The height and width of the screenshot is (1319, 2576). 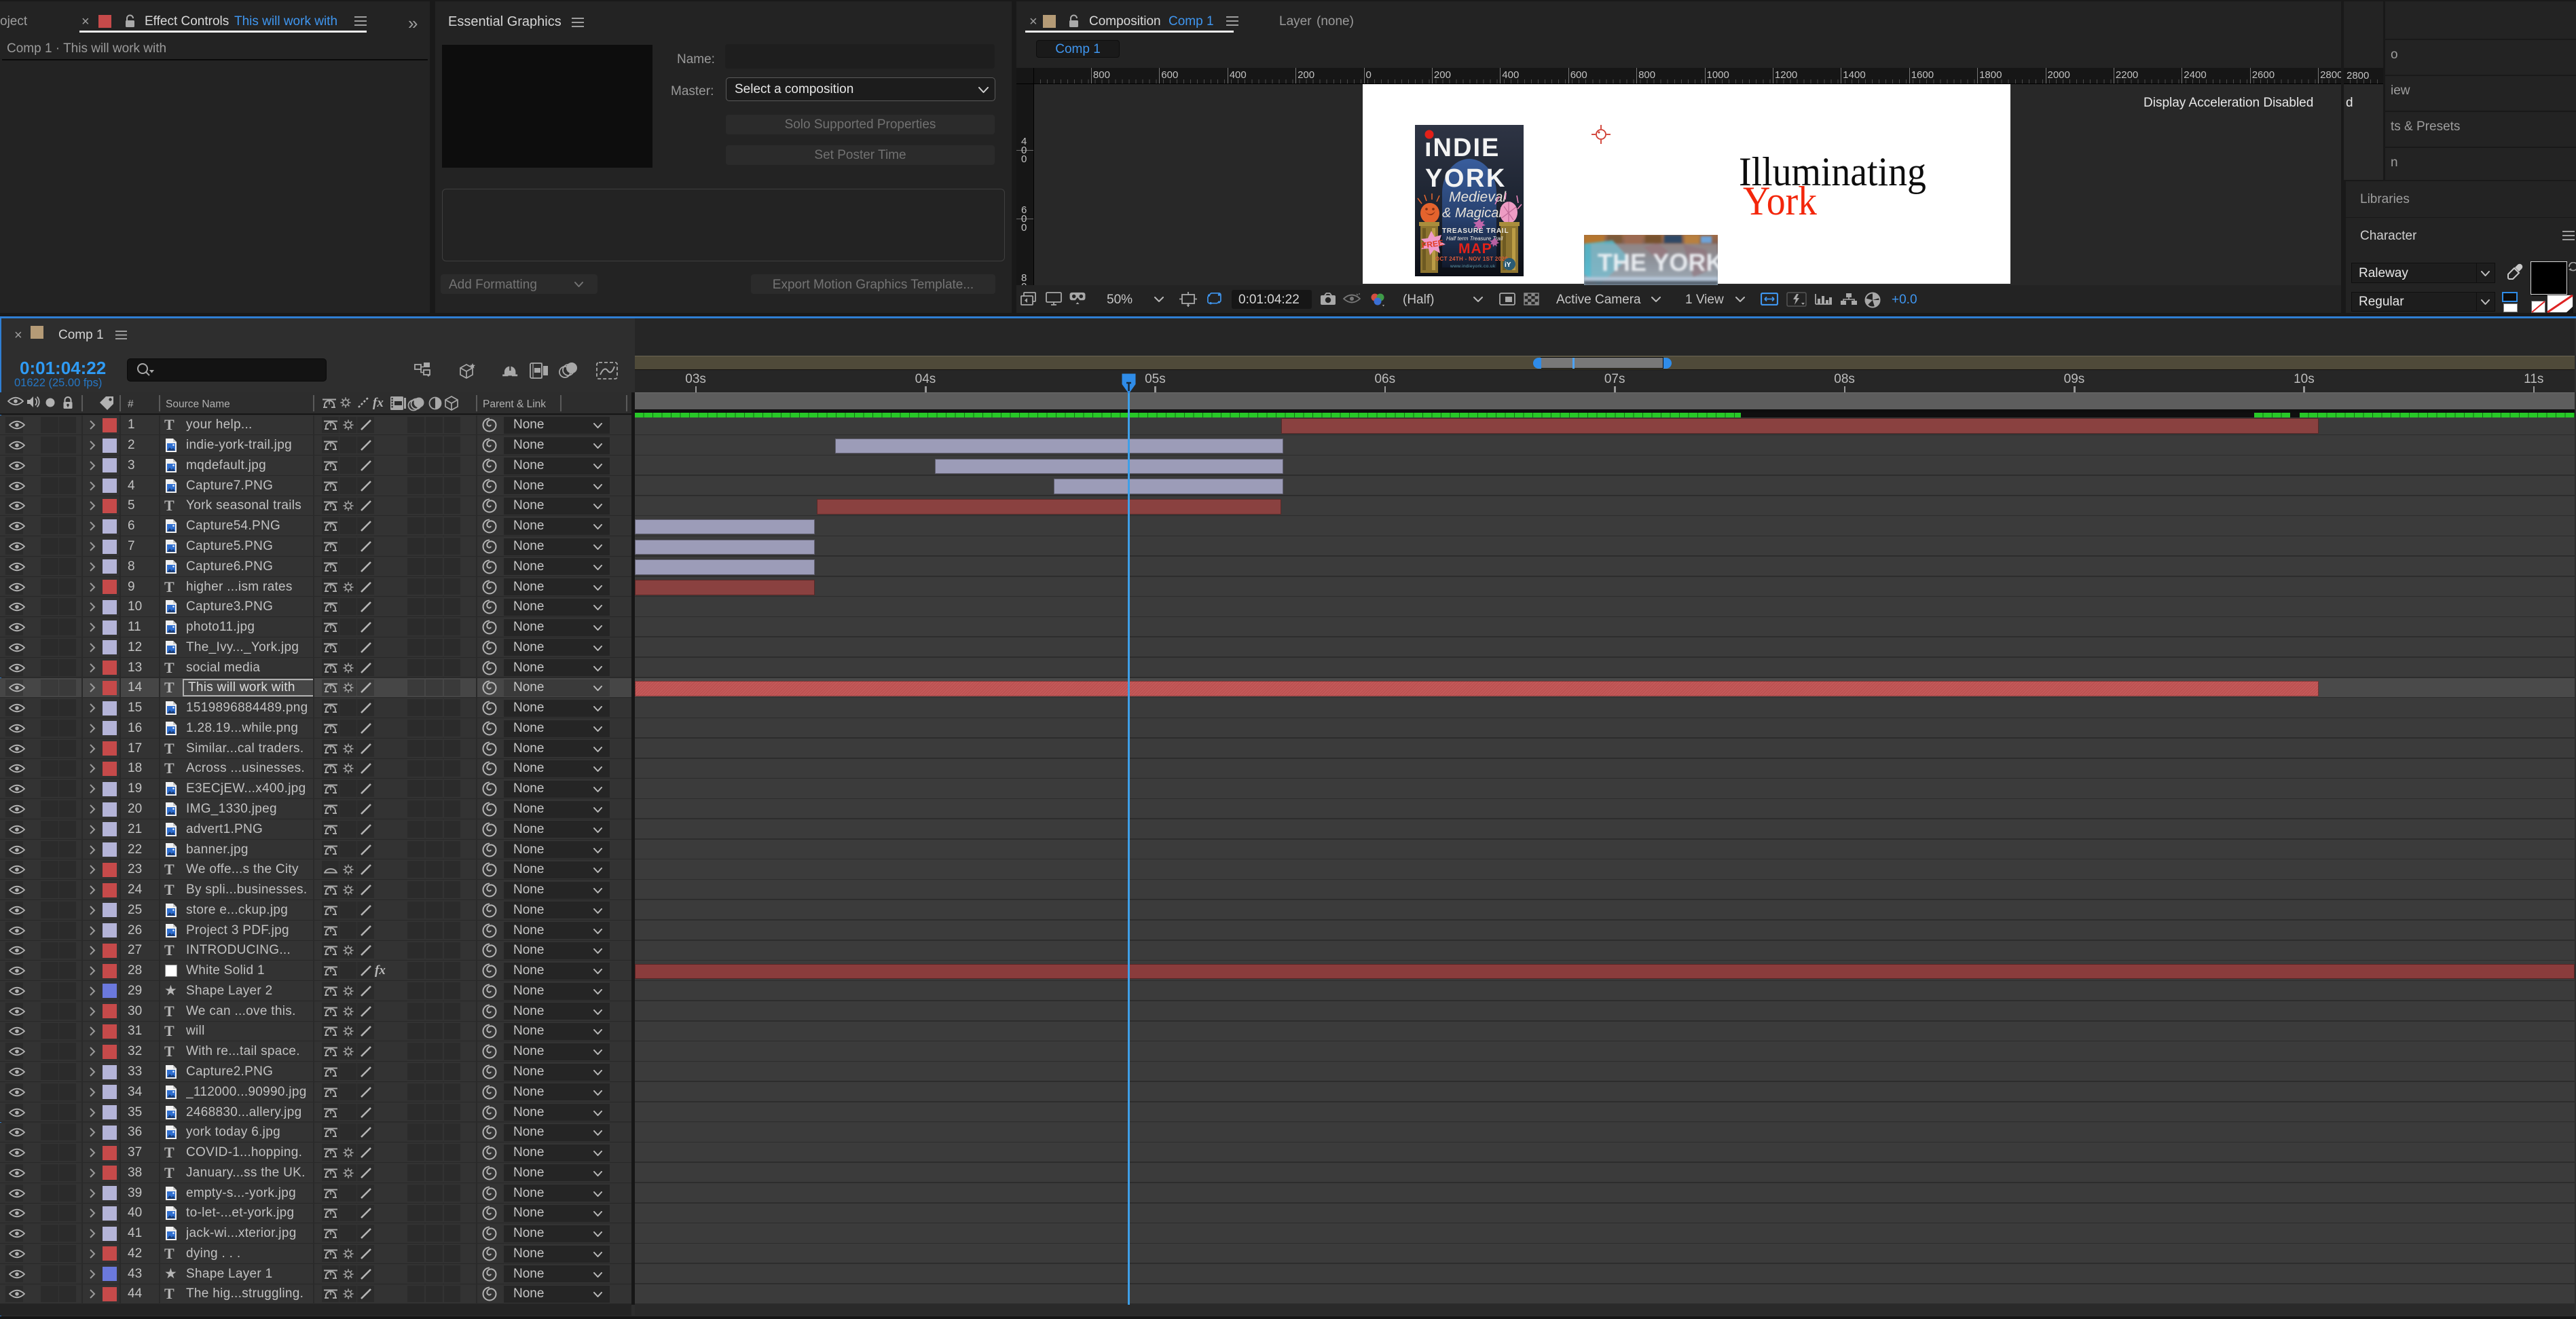 What do you see at coordinates (1466, 178) in the screenshot?
I see `svg-text: YORK` at bounding box center [1466, 178].